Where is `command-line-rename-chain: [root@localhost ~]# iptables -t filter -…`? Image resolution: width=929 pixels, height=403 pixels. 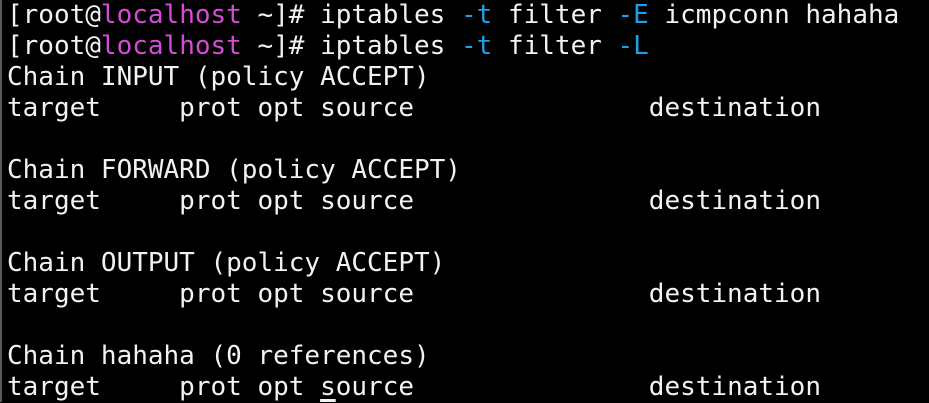 command-line-rename-chain: [root@localhost ~]# iptables -t filter -… is located at coordinates (468, 15).